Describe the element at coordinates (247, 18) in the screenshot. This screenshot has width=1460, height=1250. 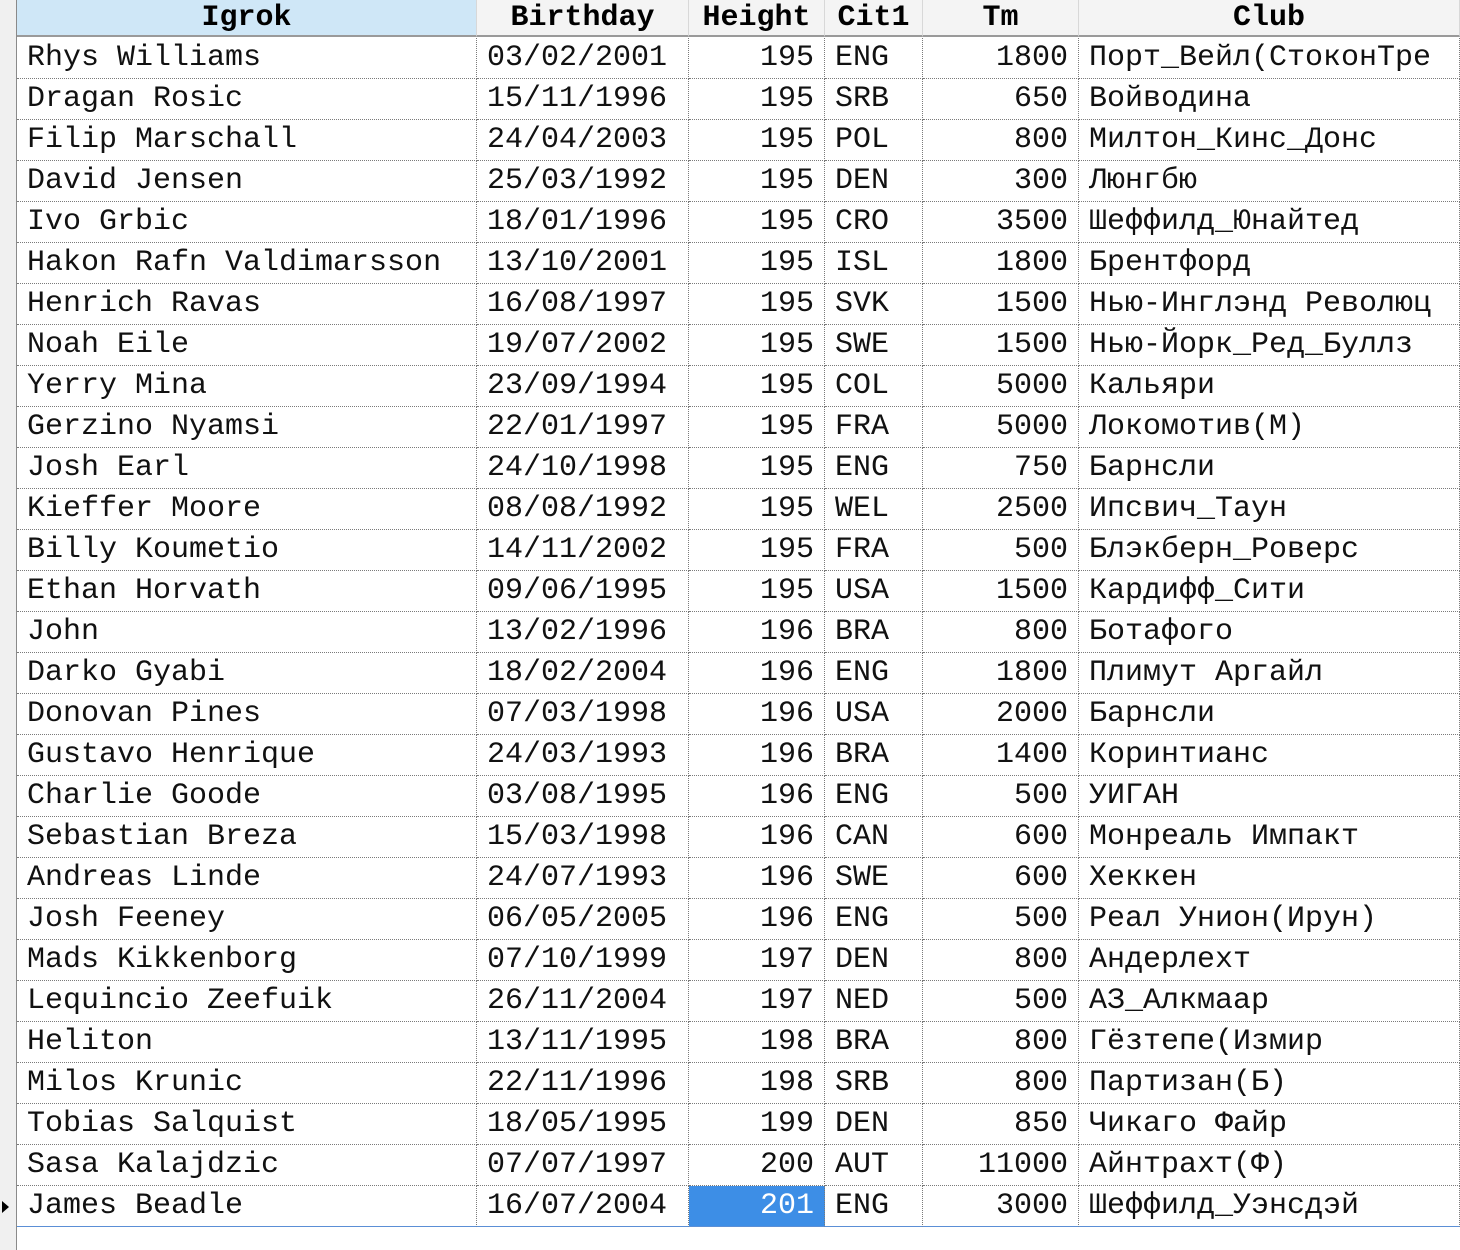
I see `column-header-igrok: Igrok` at that location.